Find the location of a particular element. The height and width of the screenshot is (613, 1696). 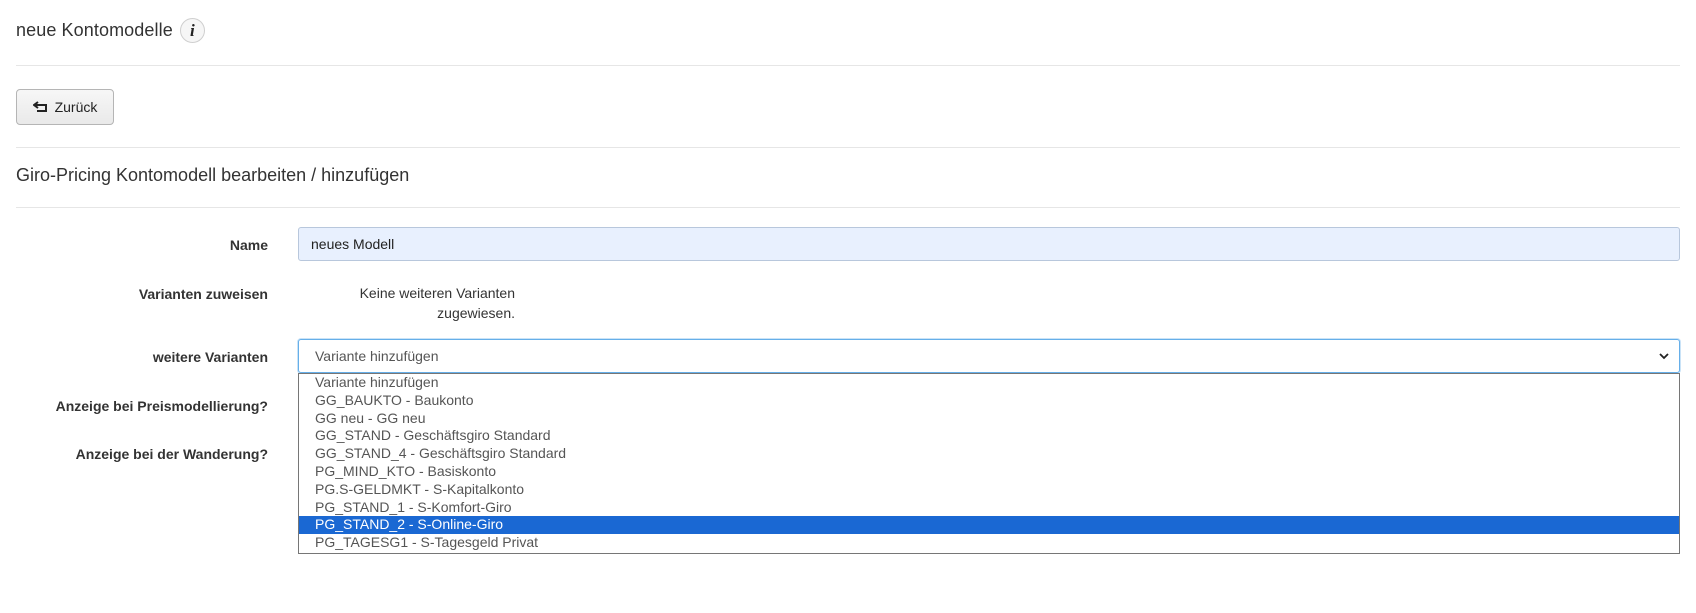

variants-select-value: Variante hinzufügen is located at coordinates (377, 356).